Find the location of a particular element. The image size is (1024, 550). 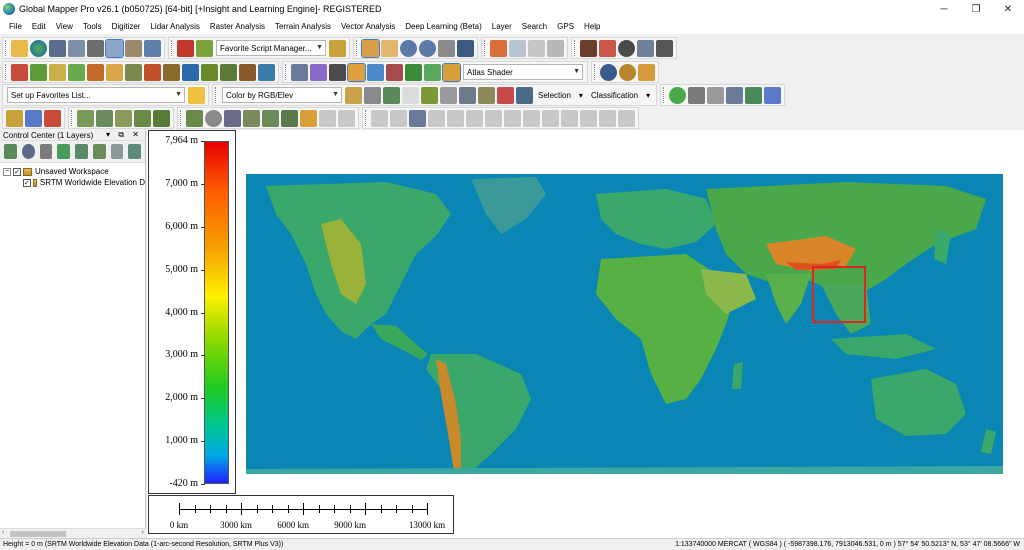

layer-up-icon is located at coordinates (63, 151).